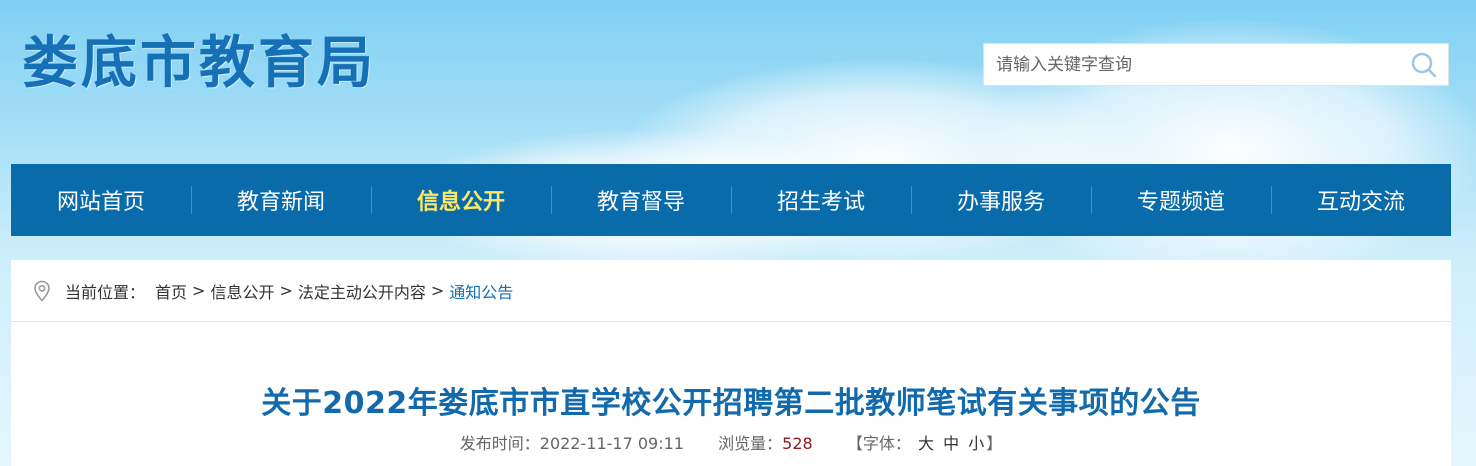 Image resolution: width=1476 pixels, height=466 pixels. I want to click on nav-item-special-channels: 专题频道, so click(1181, 200).